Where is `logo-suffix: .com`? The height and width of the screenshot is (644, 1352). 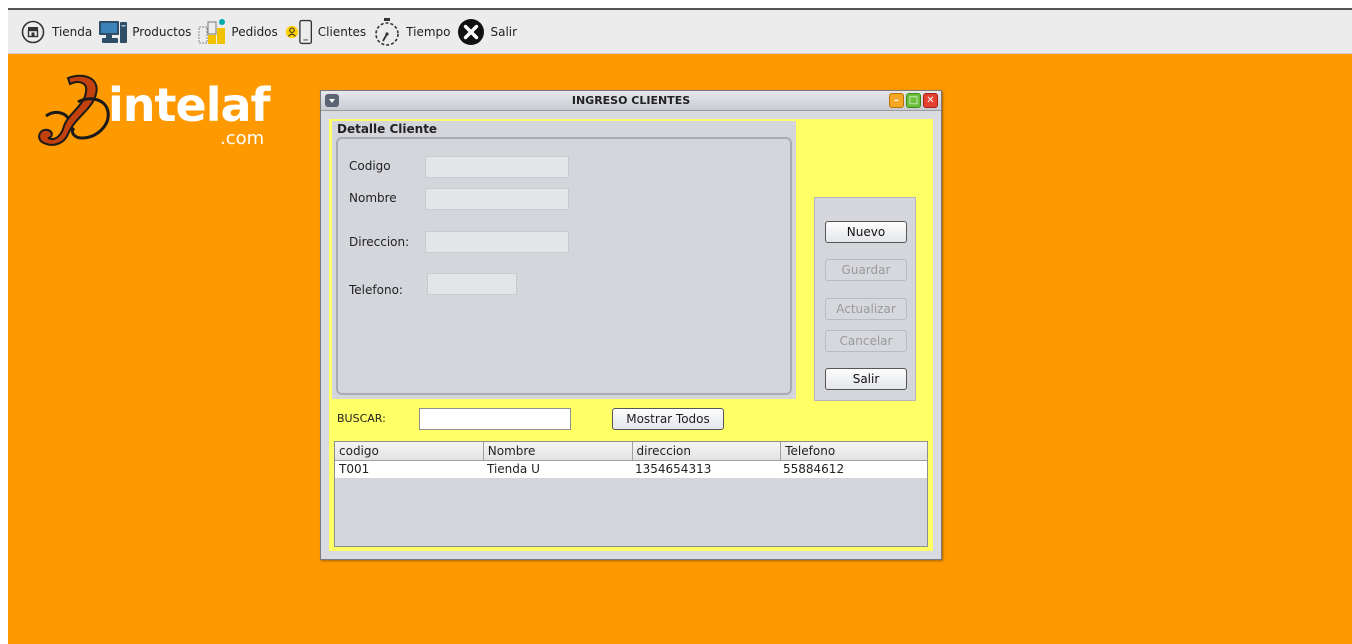 logo-suffix: .com is located at coordinates (242, 138).